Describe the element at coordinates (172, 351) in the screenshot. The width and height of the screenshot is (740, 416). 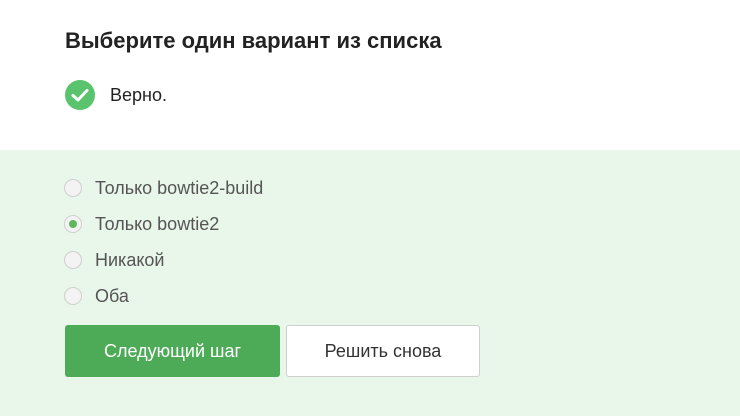
I see `next-step-button: Следующий шаг` at that location.